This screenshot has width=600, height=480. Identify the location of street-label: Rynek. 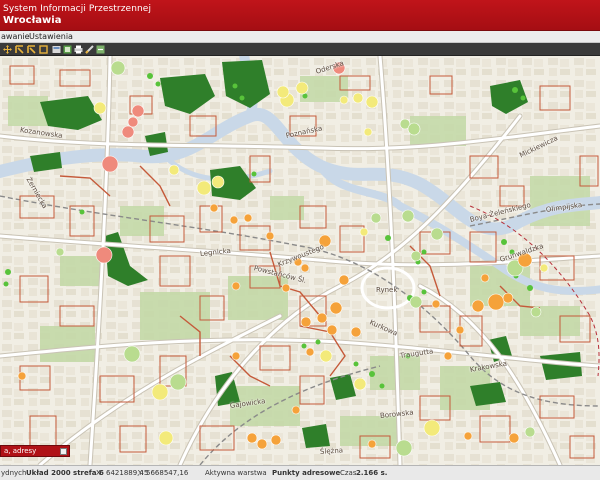
(387, 290).